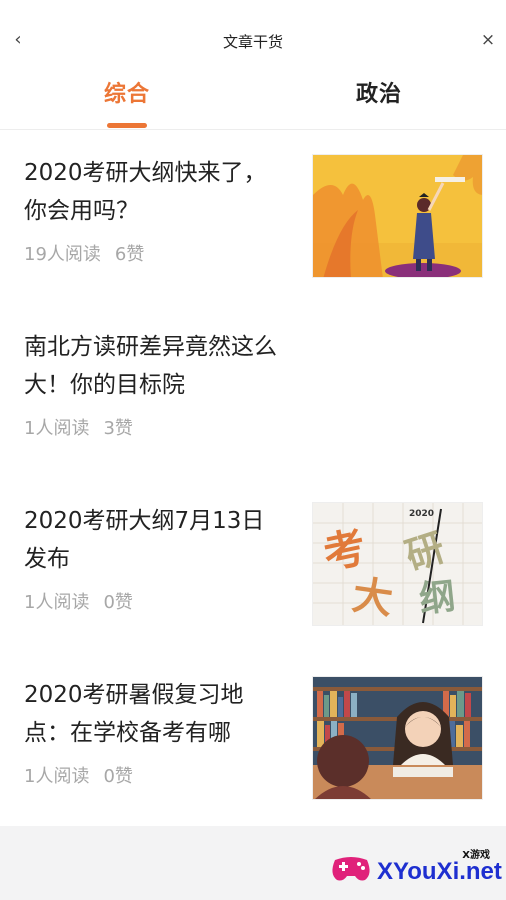 This screenshot has width=506, height=900. What do you see at coordinates (379, 92) in the screenshot?
I see `tab-politics: 政治` at bounding box center [379, 92].